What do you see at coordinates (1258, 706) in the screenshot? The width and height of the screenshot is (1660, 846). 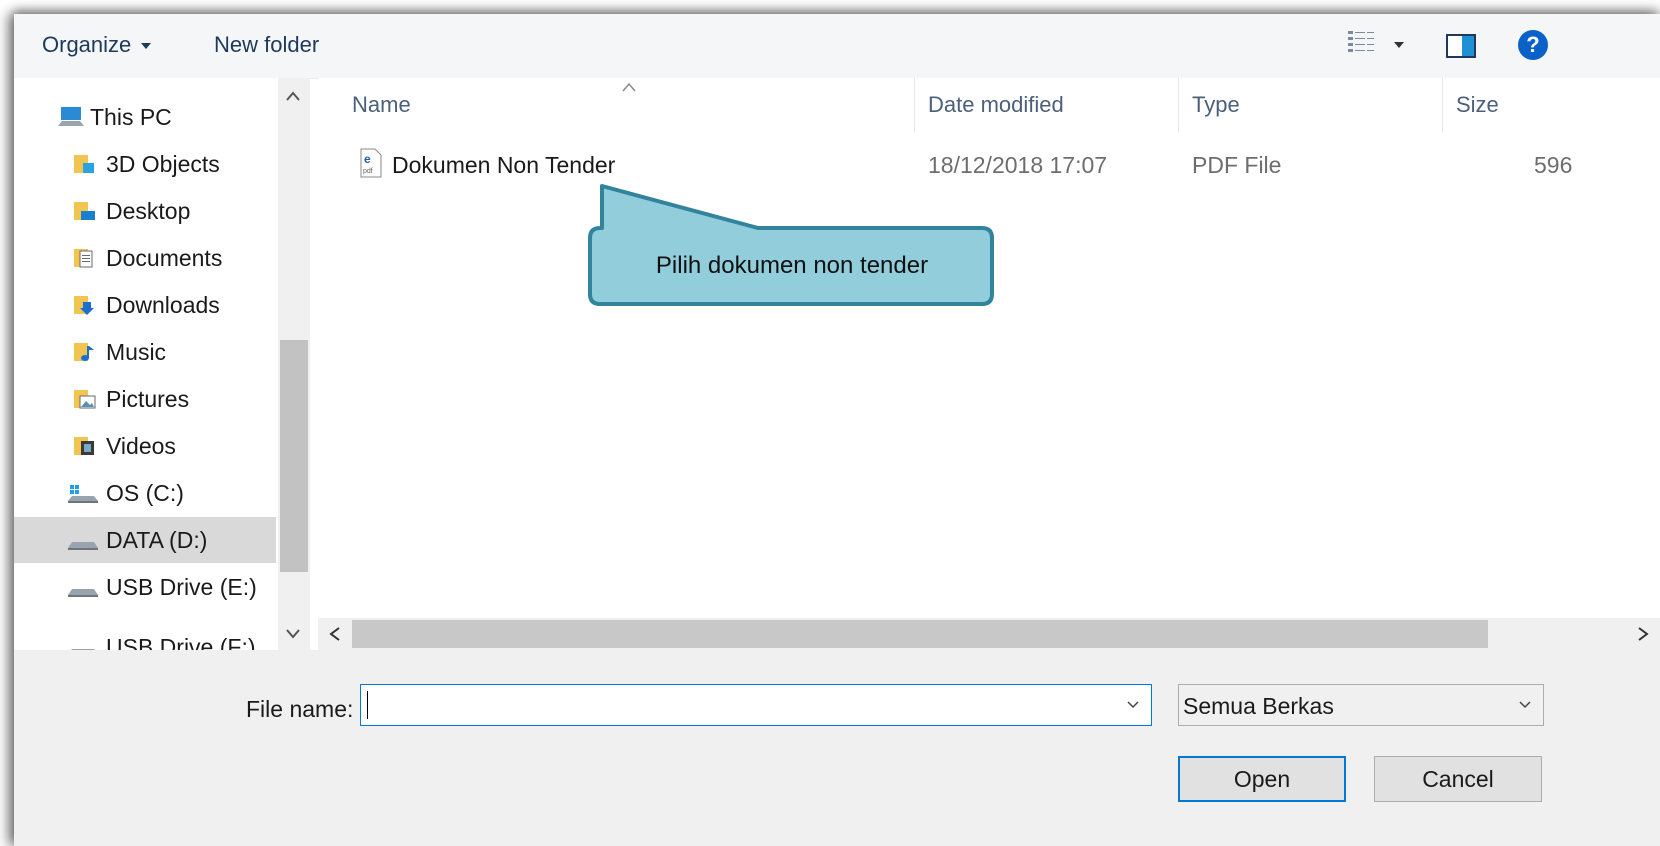 I see `file-type-value: Semua Berkas` at bounding box center [1258, 706].